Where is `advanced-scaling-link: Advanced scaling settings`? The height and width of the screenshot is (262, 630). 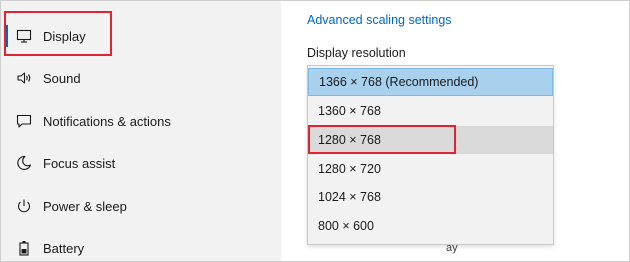
advanced-scaling-link: Advanced scaling settings is located at coordinates (379, 20).